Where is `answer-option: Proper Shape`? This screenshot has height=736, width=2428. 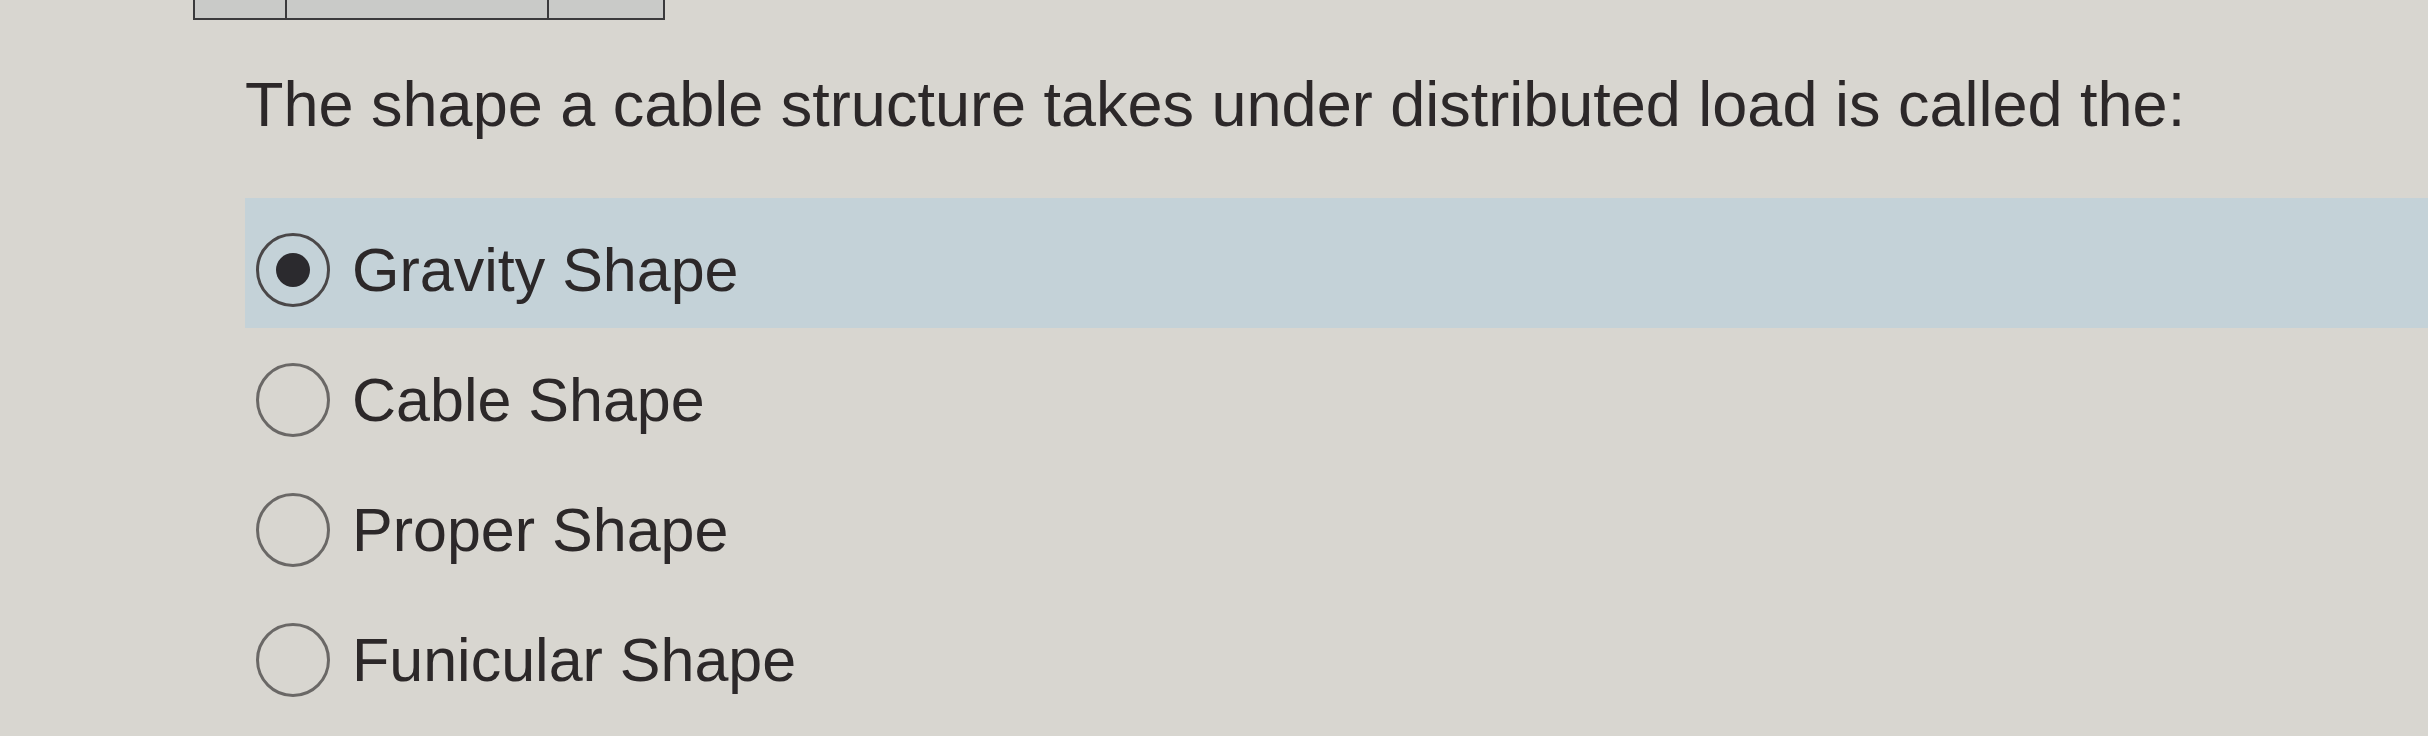
answer-option: Proper Shape is located at coordinates (492, 523).